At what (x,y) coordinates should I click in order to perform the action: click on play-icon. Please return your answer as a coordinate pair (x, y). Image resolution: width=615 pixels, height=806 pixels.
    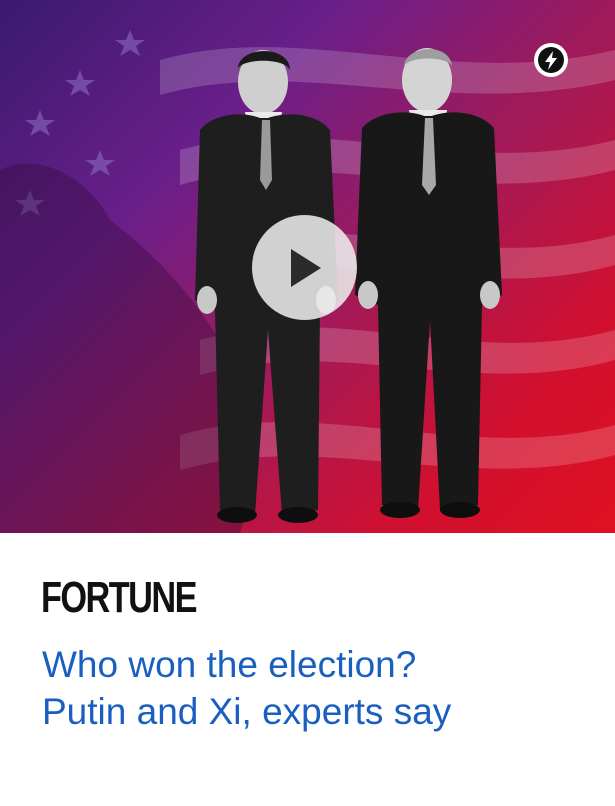
    Looking at the image, I should click on (305, 267).